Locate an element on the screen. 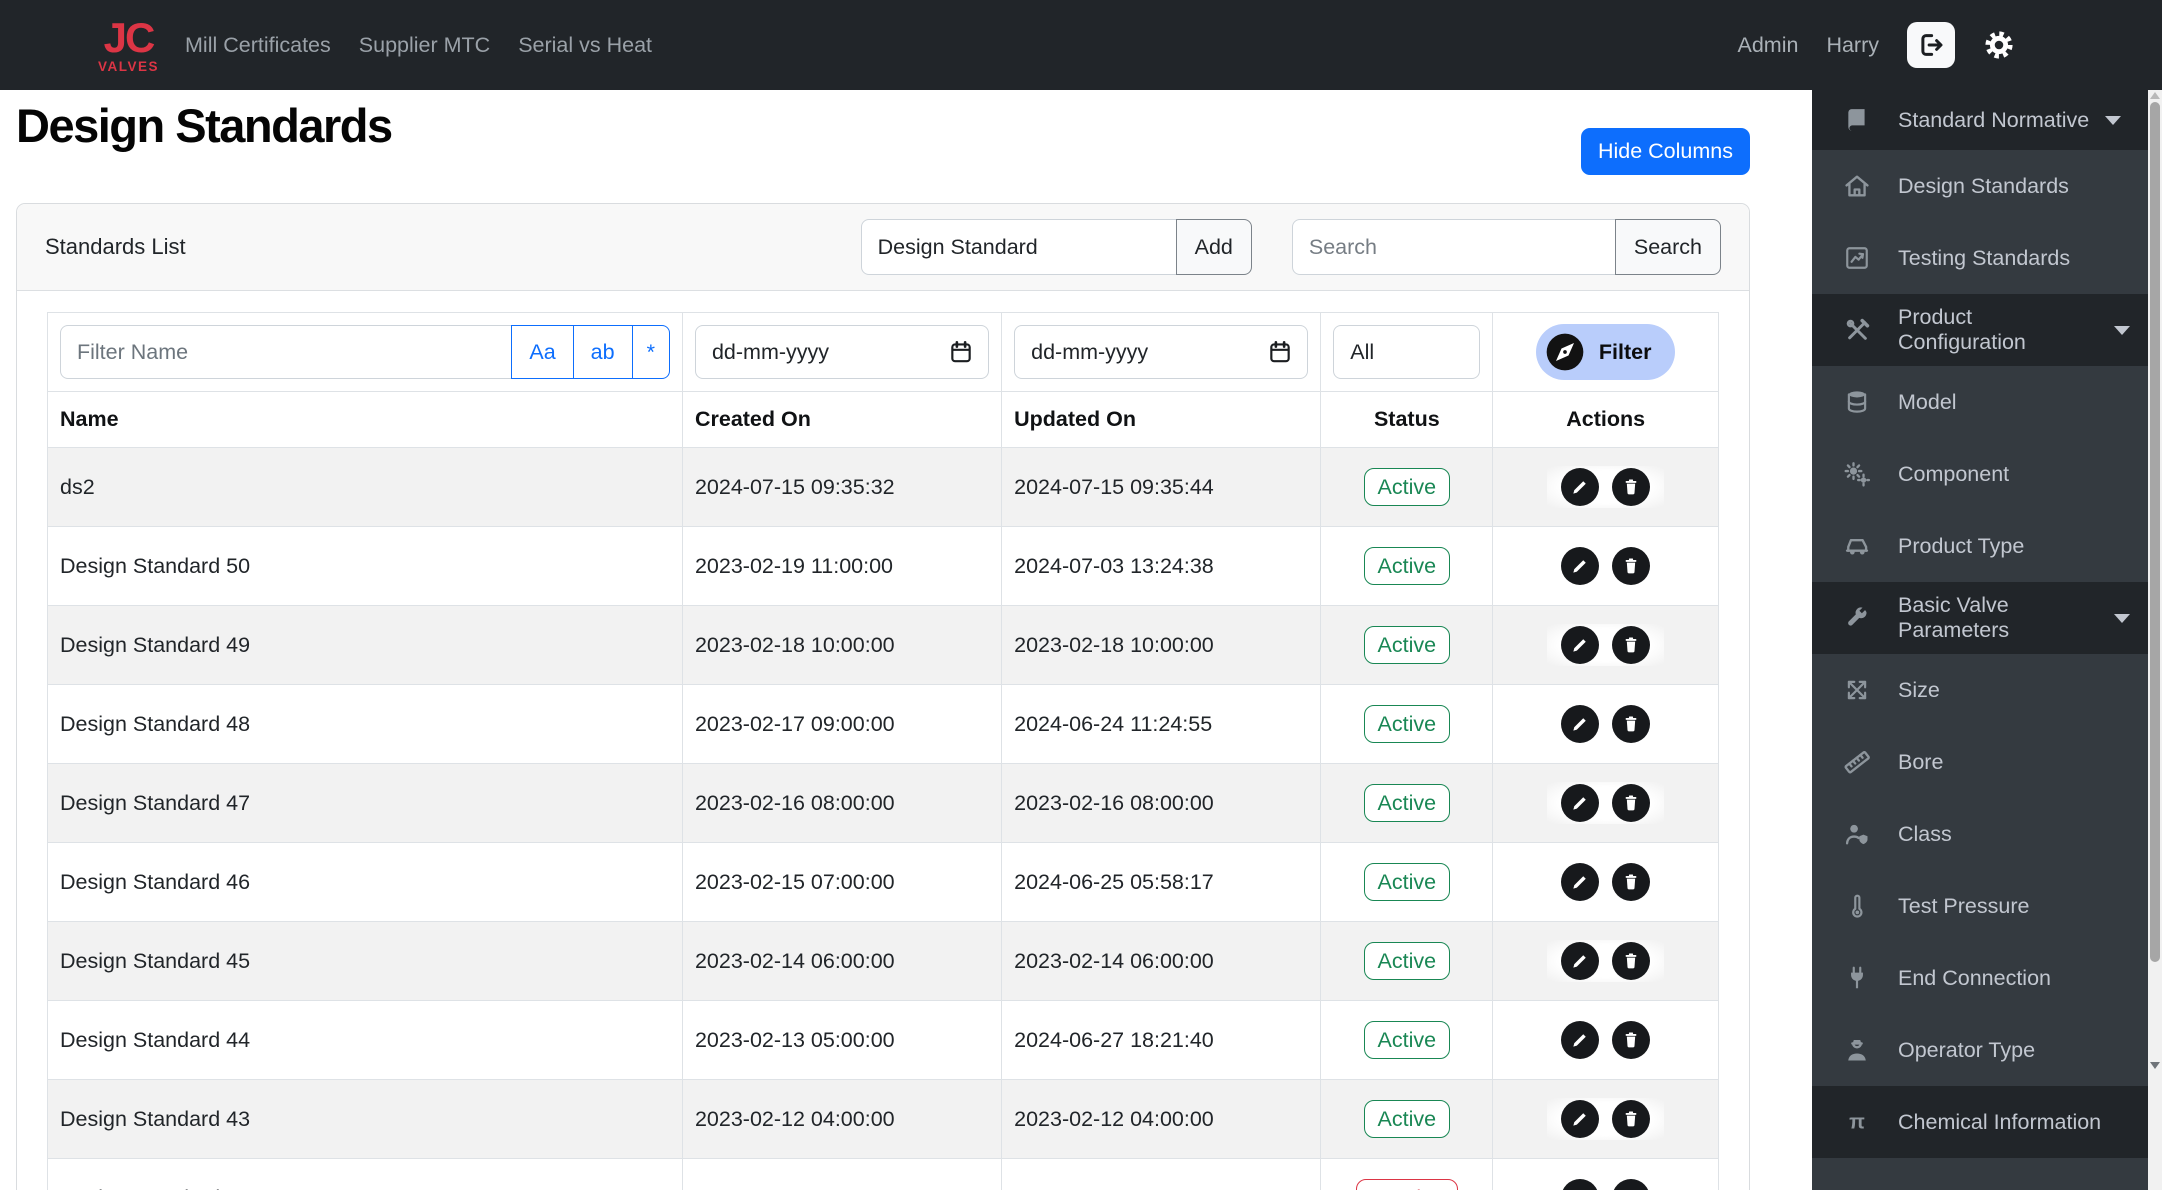 The height and width of the screenshot is (1190, 2162). sidebar-item-component: Component is located at coordinates (1980, 474).